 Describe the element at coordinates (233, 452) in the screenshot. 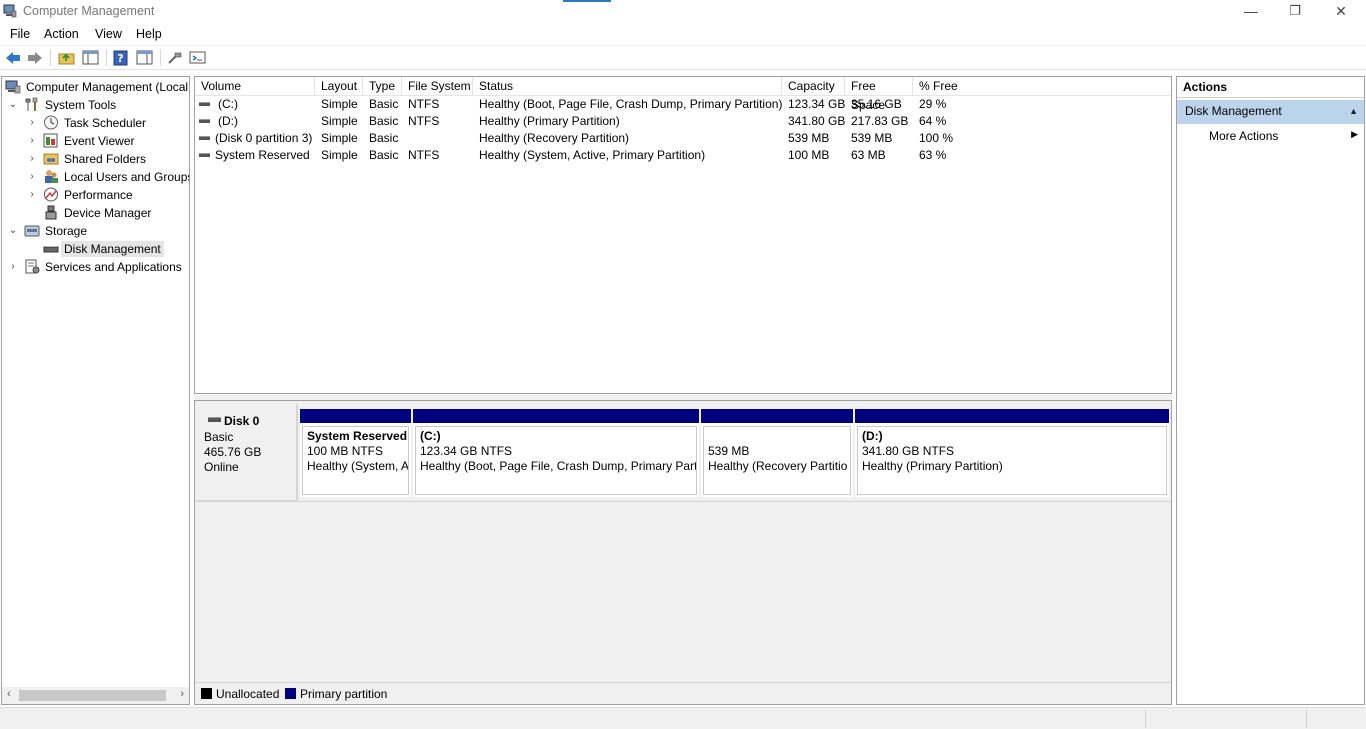

I see `disk-size: 465.76 GB` at that location.